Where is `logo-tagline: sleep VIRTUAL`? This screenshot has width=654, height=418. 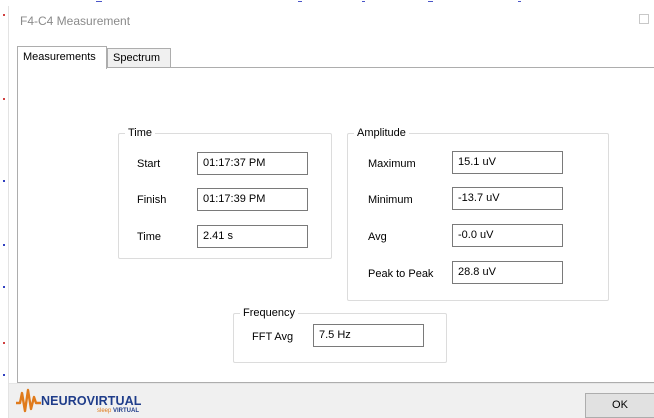 logo-tagline: sleep VIRTUAL is located at coordinates (118, 411).